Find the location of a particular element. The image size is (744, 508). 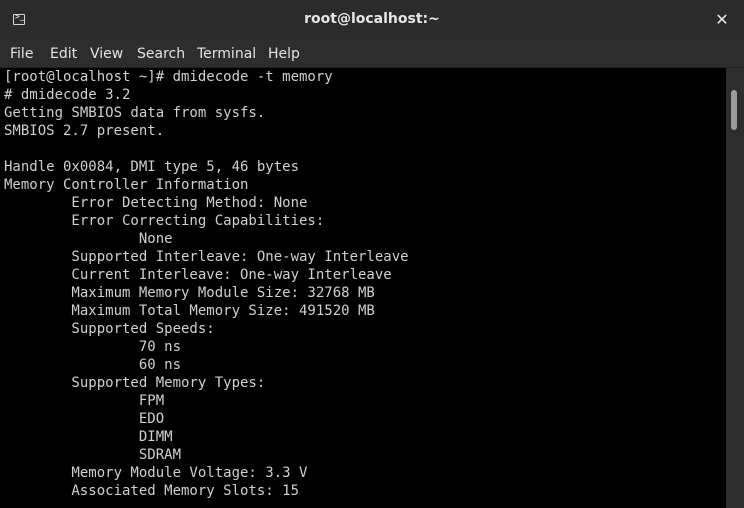

terminal-line: FPM is located at coordinates (84, 401).